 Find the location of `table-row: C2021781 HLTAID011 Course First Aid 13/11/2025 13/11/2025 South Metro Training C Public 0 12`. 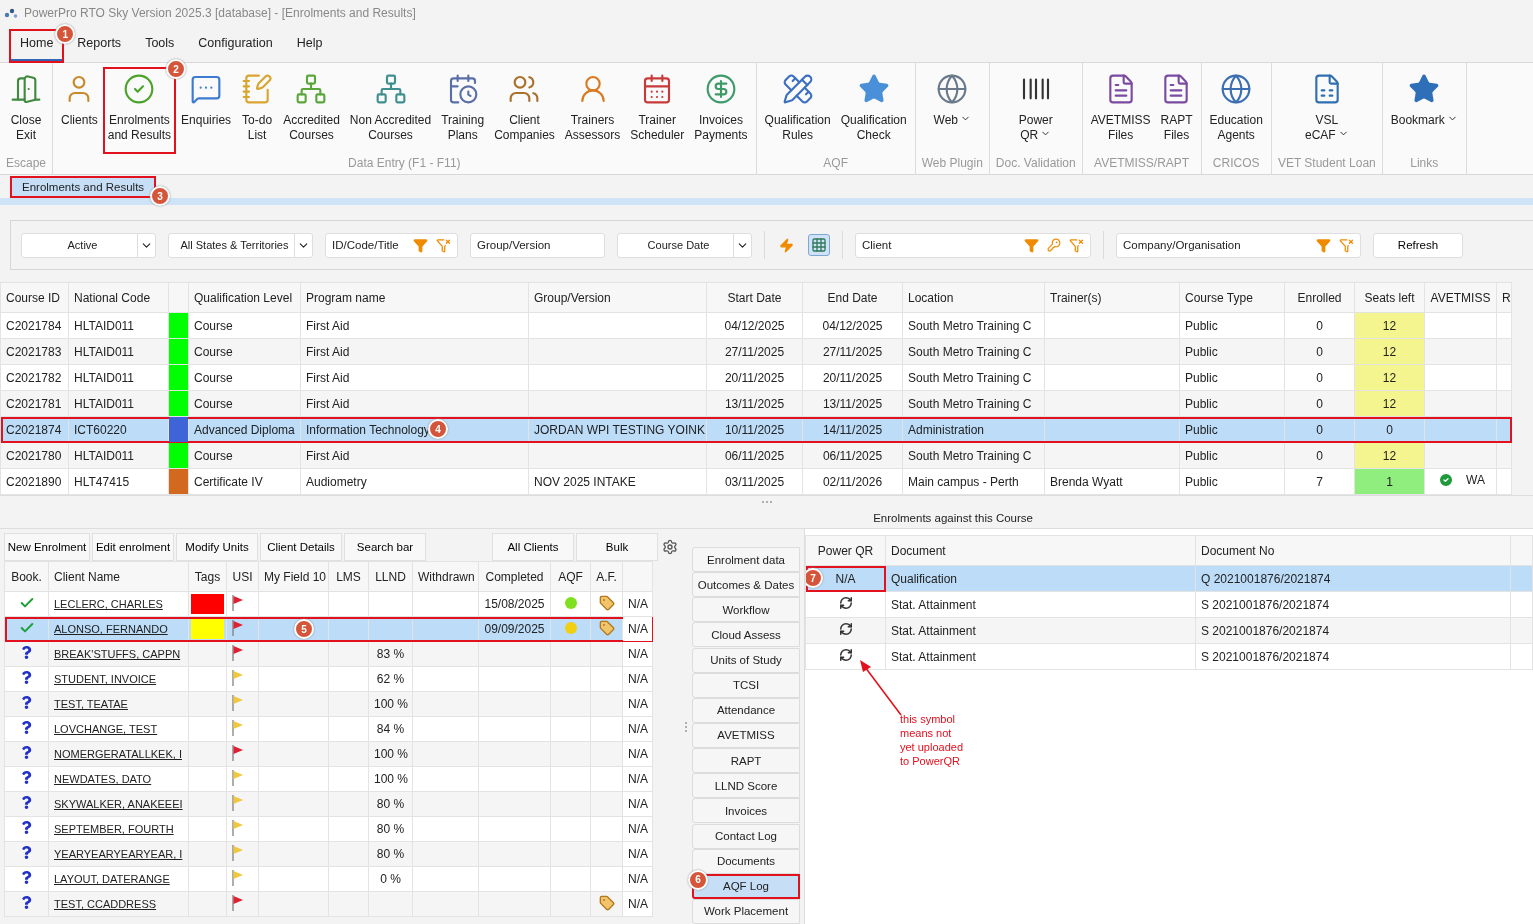

table-row: C2021781 HLTAID011 Course First Aid 13/11/2025 13/11/2025 South Metro Training C Public 0 12 is located at coordinates (756, 403).